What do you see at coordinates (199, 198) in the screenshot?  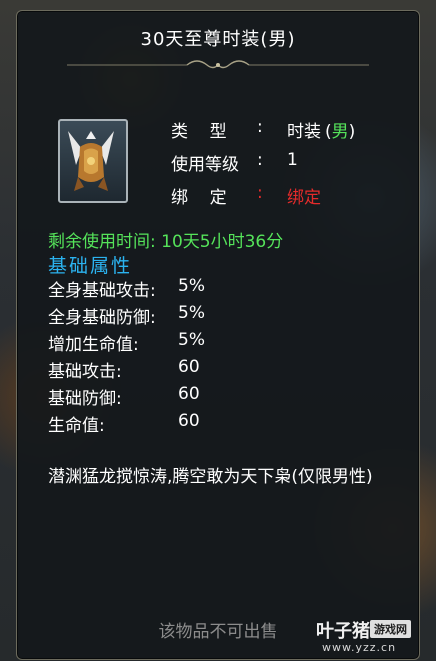 I see `bind-label: 绑 定` at bounding box center [199, 198].